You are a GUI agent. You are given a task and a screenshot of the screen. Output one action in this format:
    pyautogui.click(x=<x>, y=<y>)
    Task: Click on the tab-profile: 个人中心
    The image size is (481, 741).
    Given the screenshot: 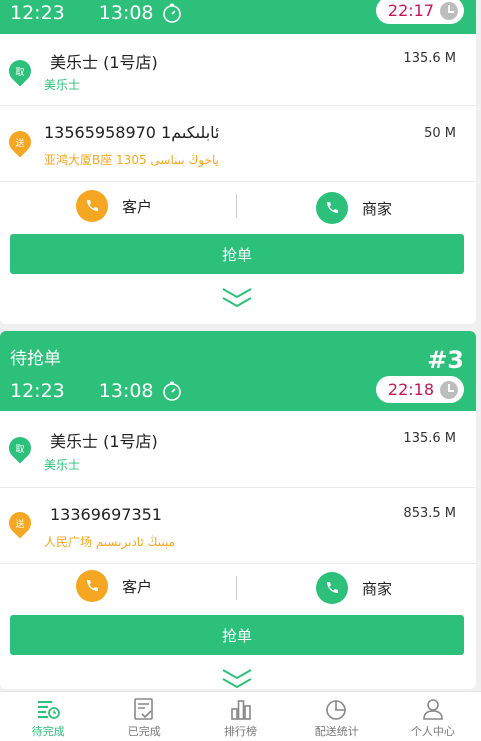 What is the action you would take?
    pyautogui.click(x=433, y=716)
    